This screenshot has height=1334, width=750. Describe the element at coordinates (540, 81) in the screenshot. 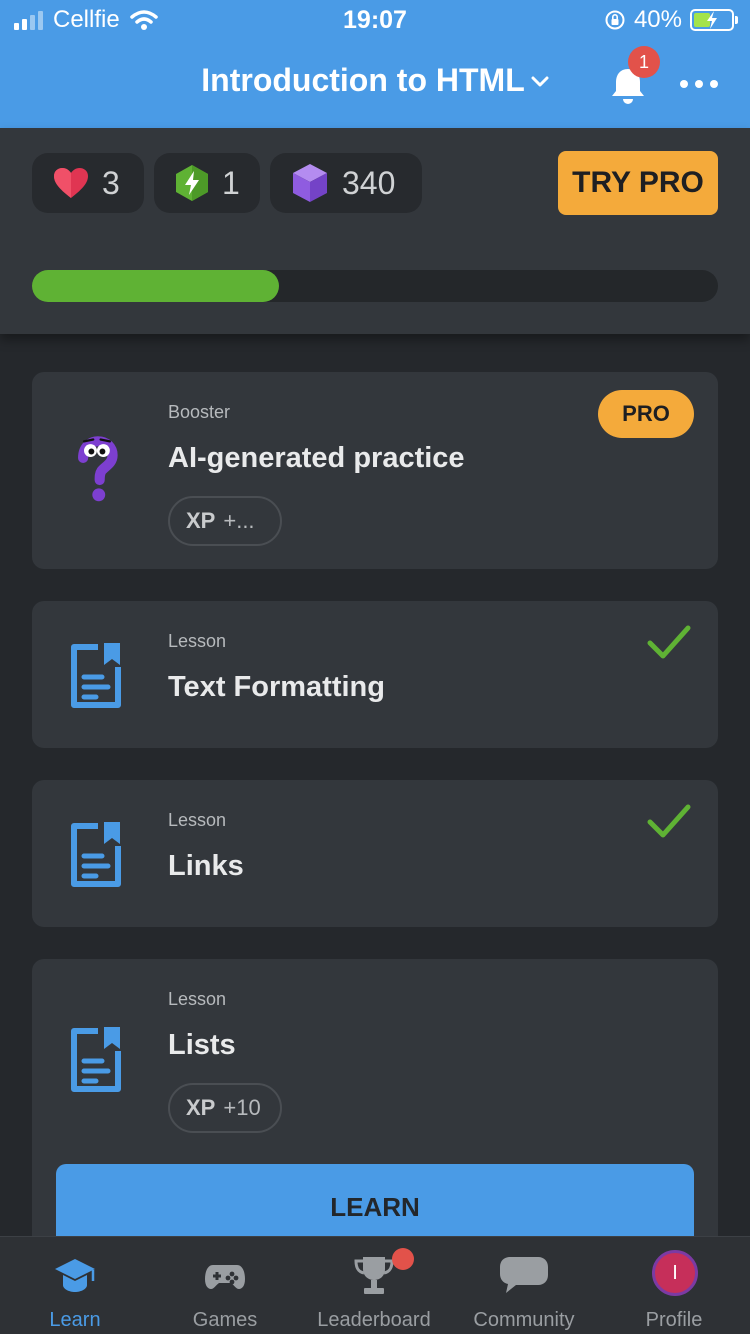

I see `chevron-down-icon` at that location.